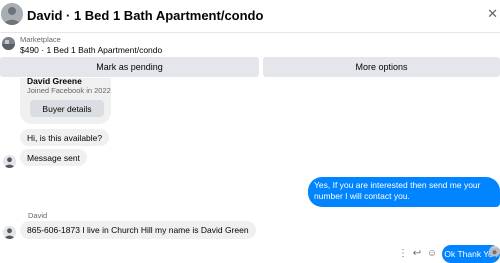  Describe the element at coordinates (492, 14) in the screenshot. I see `close-icon: ✕` at that location.